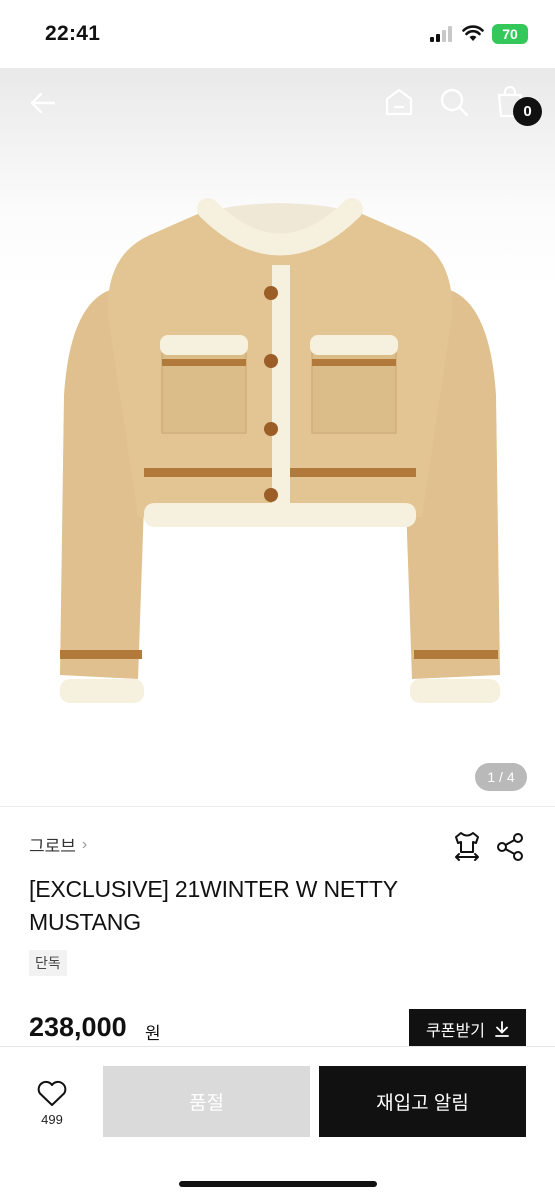  I want to click on cart-count-badge: 0, so click(527, 111).